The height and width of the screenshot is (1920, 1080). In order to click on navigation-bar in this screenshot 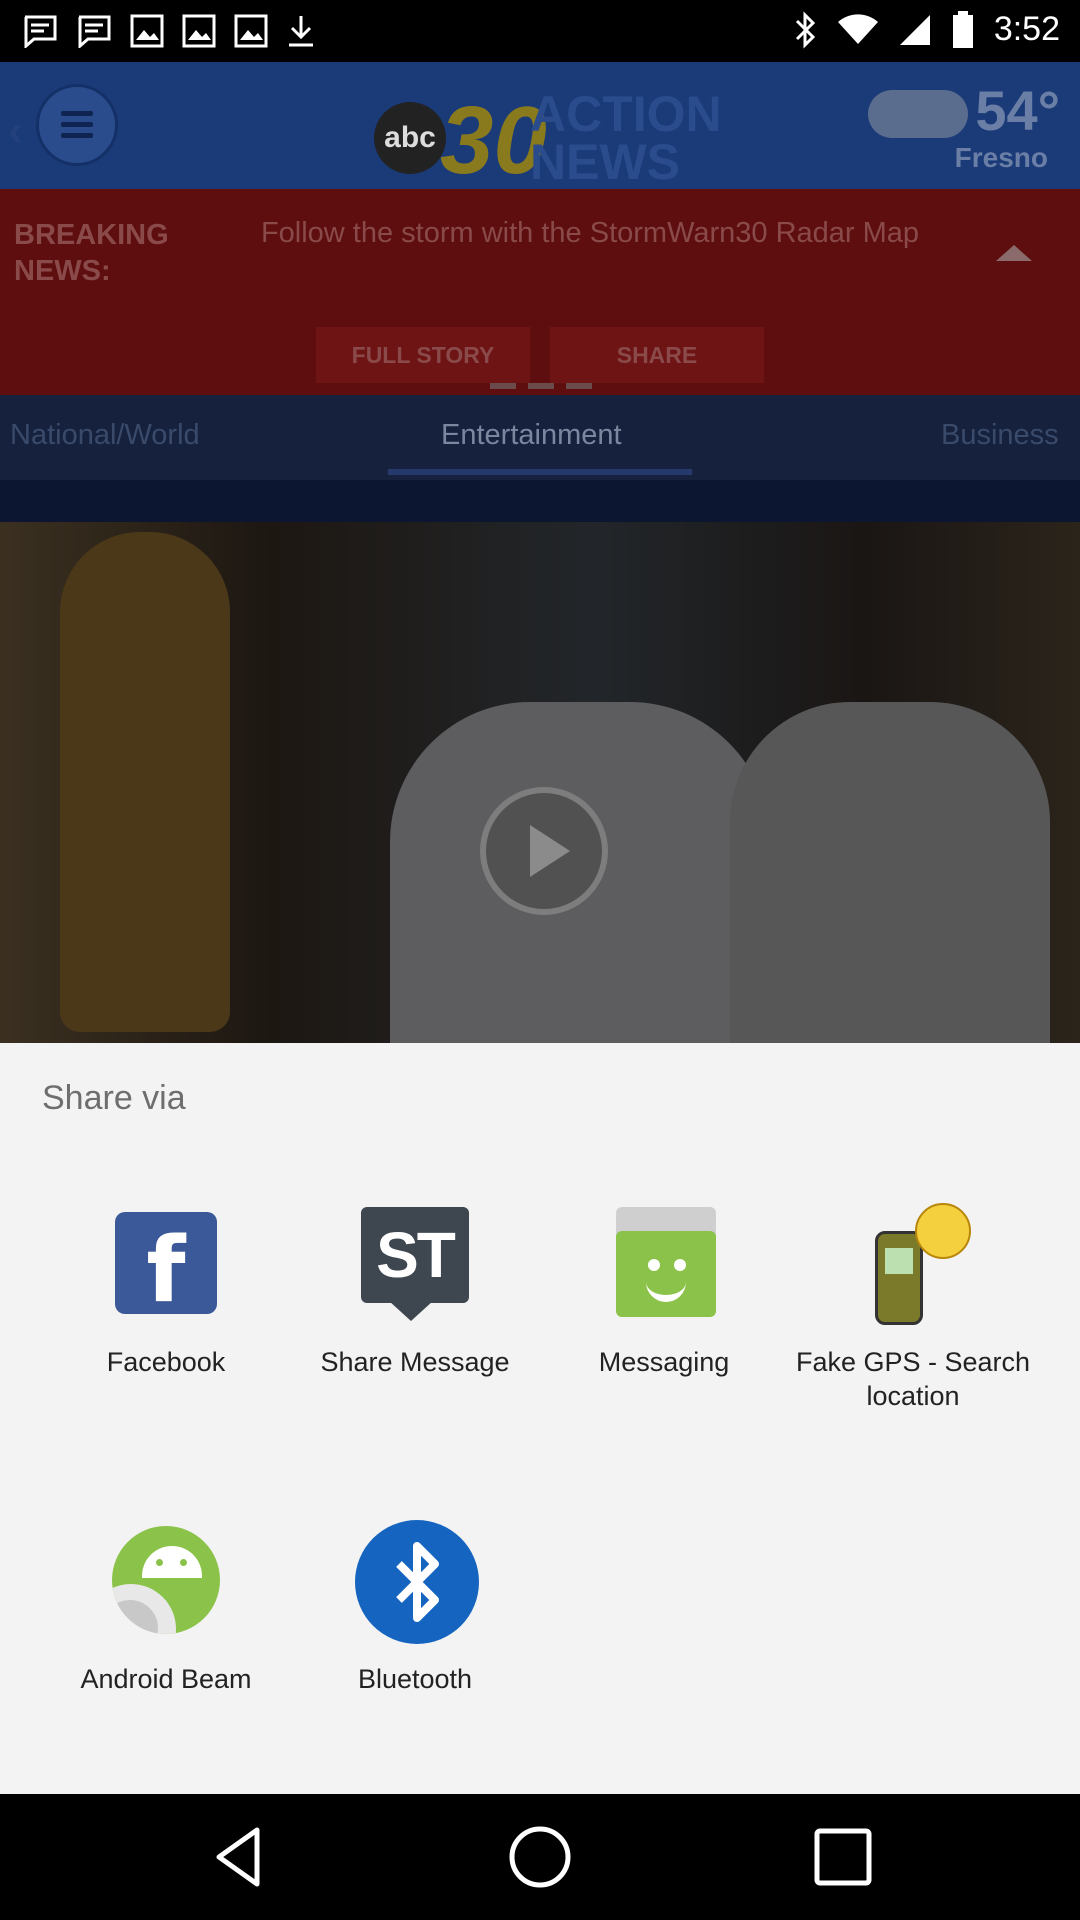, I will do `click(540, 1857)`.